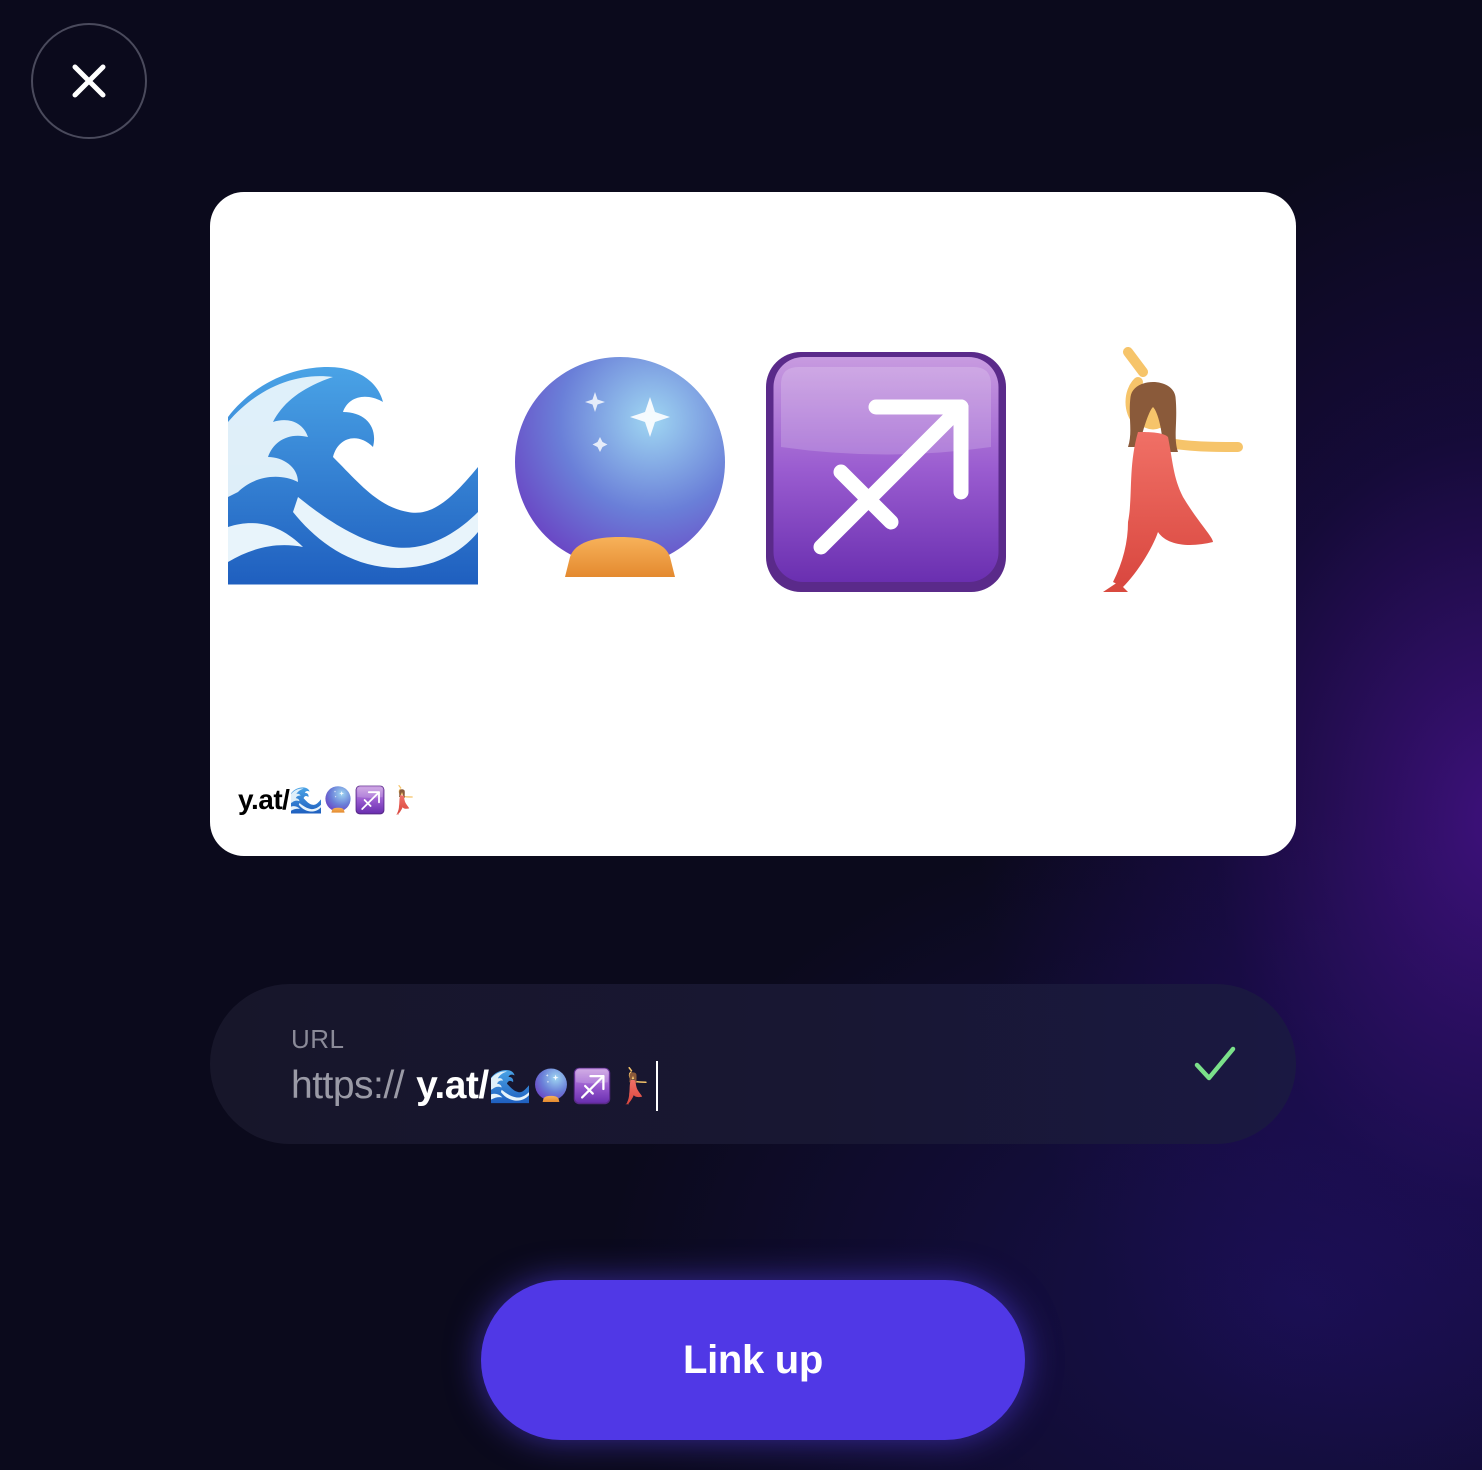 The image size is (1482, 1470). What do you see at coordinates (348, 1085) in the screenshot?
I see `url-prefix: https://` at bounding box center [348, 1085].